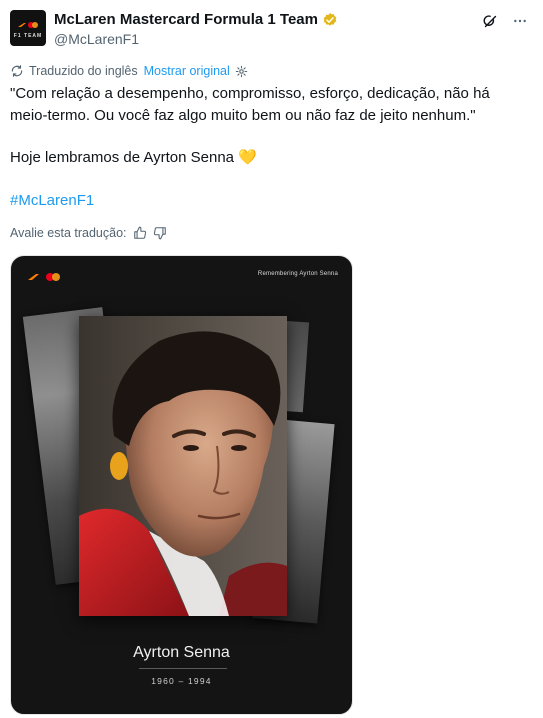 The width and height of the screenshot is (543, 718). What do you see at coordinates (297, 274) in the screenshot?
I see `media-caption-top: Remembering Ayrton Senna` at bounding box center [297, 274].